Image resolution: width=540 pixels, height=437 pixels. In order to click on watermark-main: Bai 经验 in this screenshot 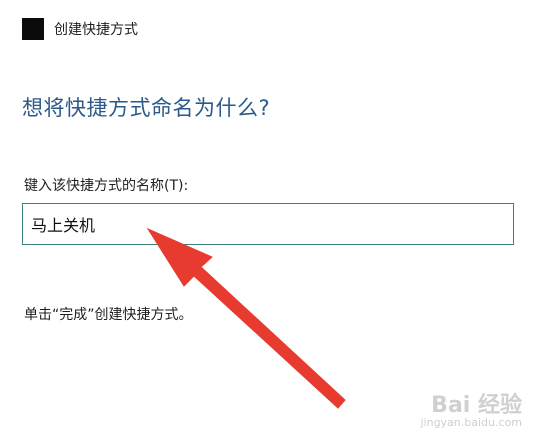, I will do `click(476, 406)`.